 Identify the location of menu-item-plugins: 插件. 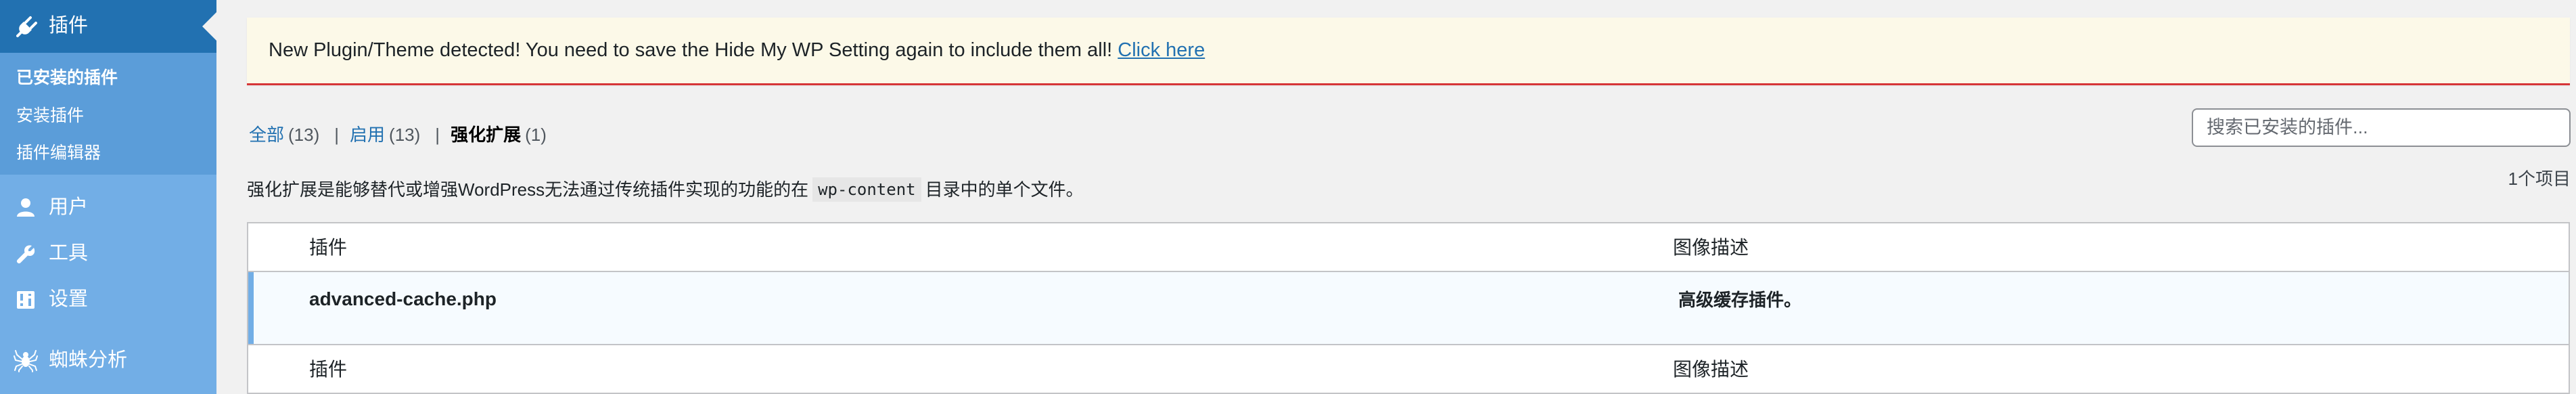
(108, 27).